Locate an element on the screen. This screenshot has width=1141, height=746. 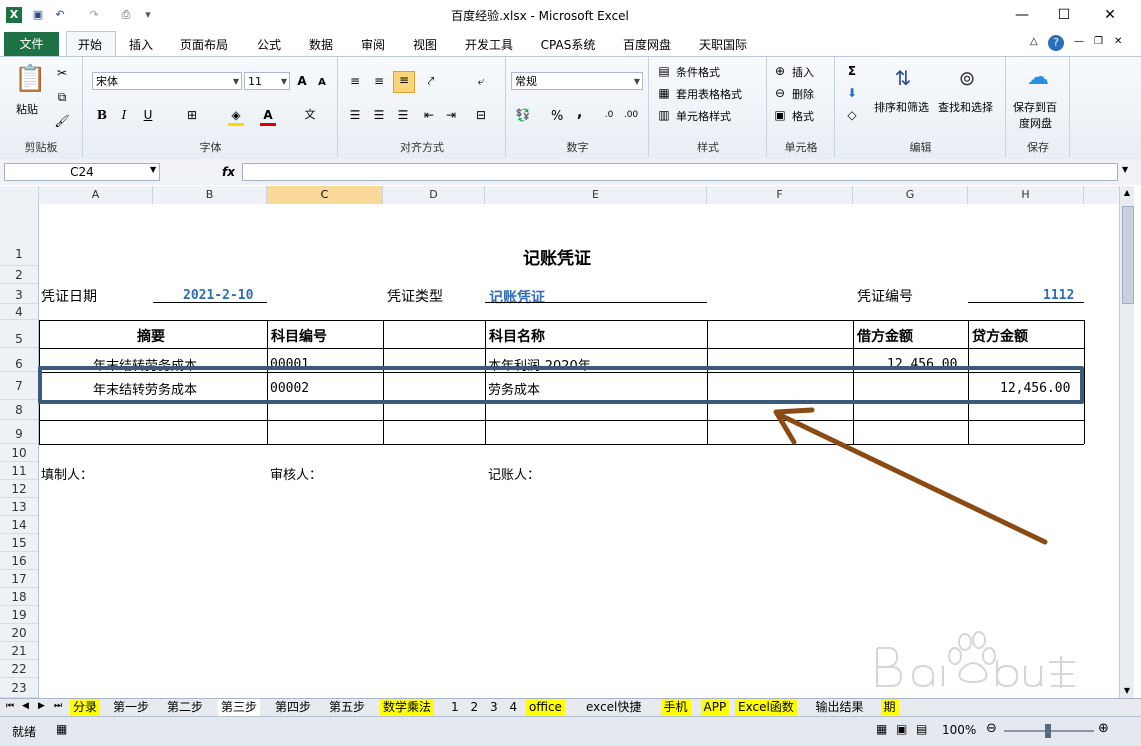
align-middle-icon: ≡ is located at coordinates (379, 81).